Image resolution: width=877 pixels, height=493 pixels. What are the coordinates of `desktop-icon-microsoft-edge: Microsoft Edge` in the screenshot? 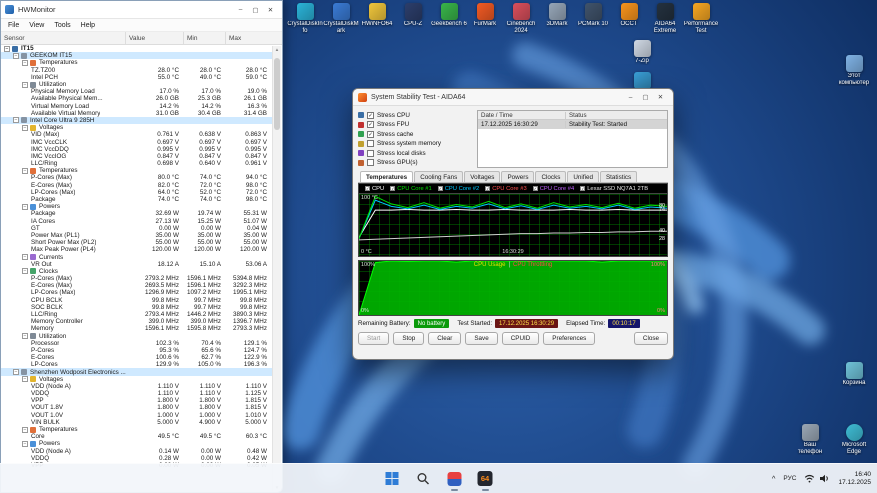 It's located at (854, 439).